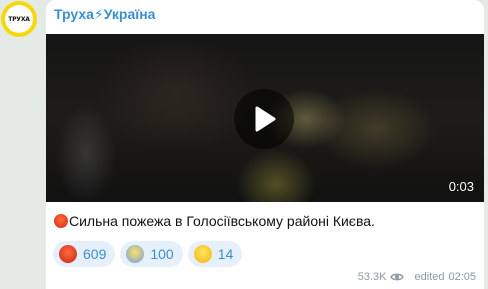  I want to click on play-icon, so click(265, 119).